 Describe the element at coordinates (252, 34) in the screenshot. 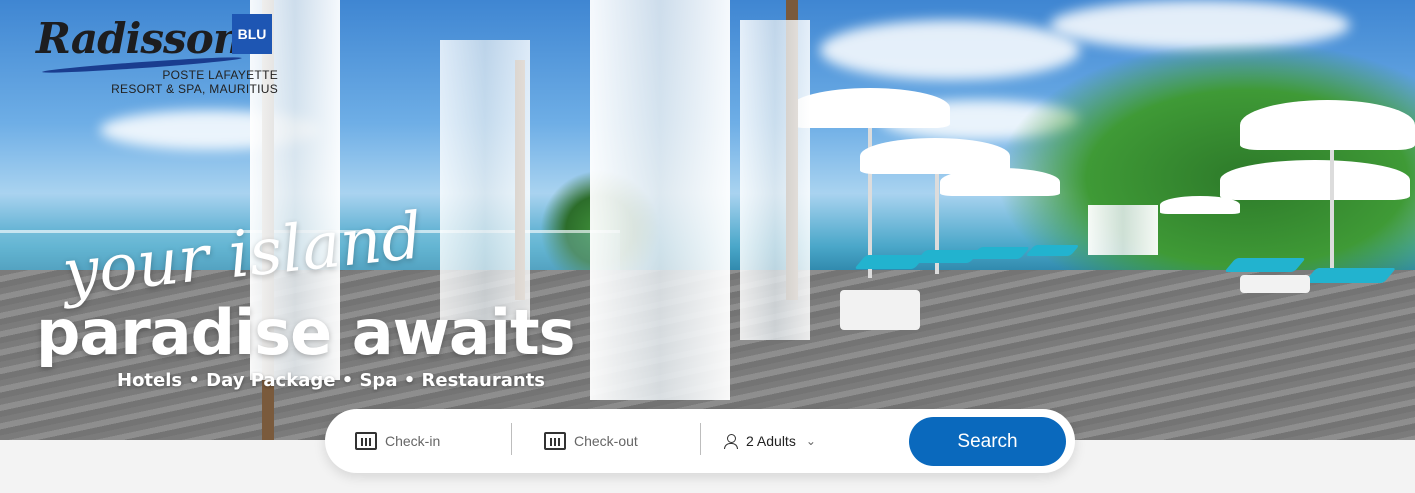

I see `logo-badge: BLU` at that location.